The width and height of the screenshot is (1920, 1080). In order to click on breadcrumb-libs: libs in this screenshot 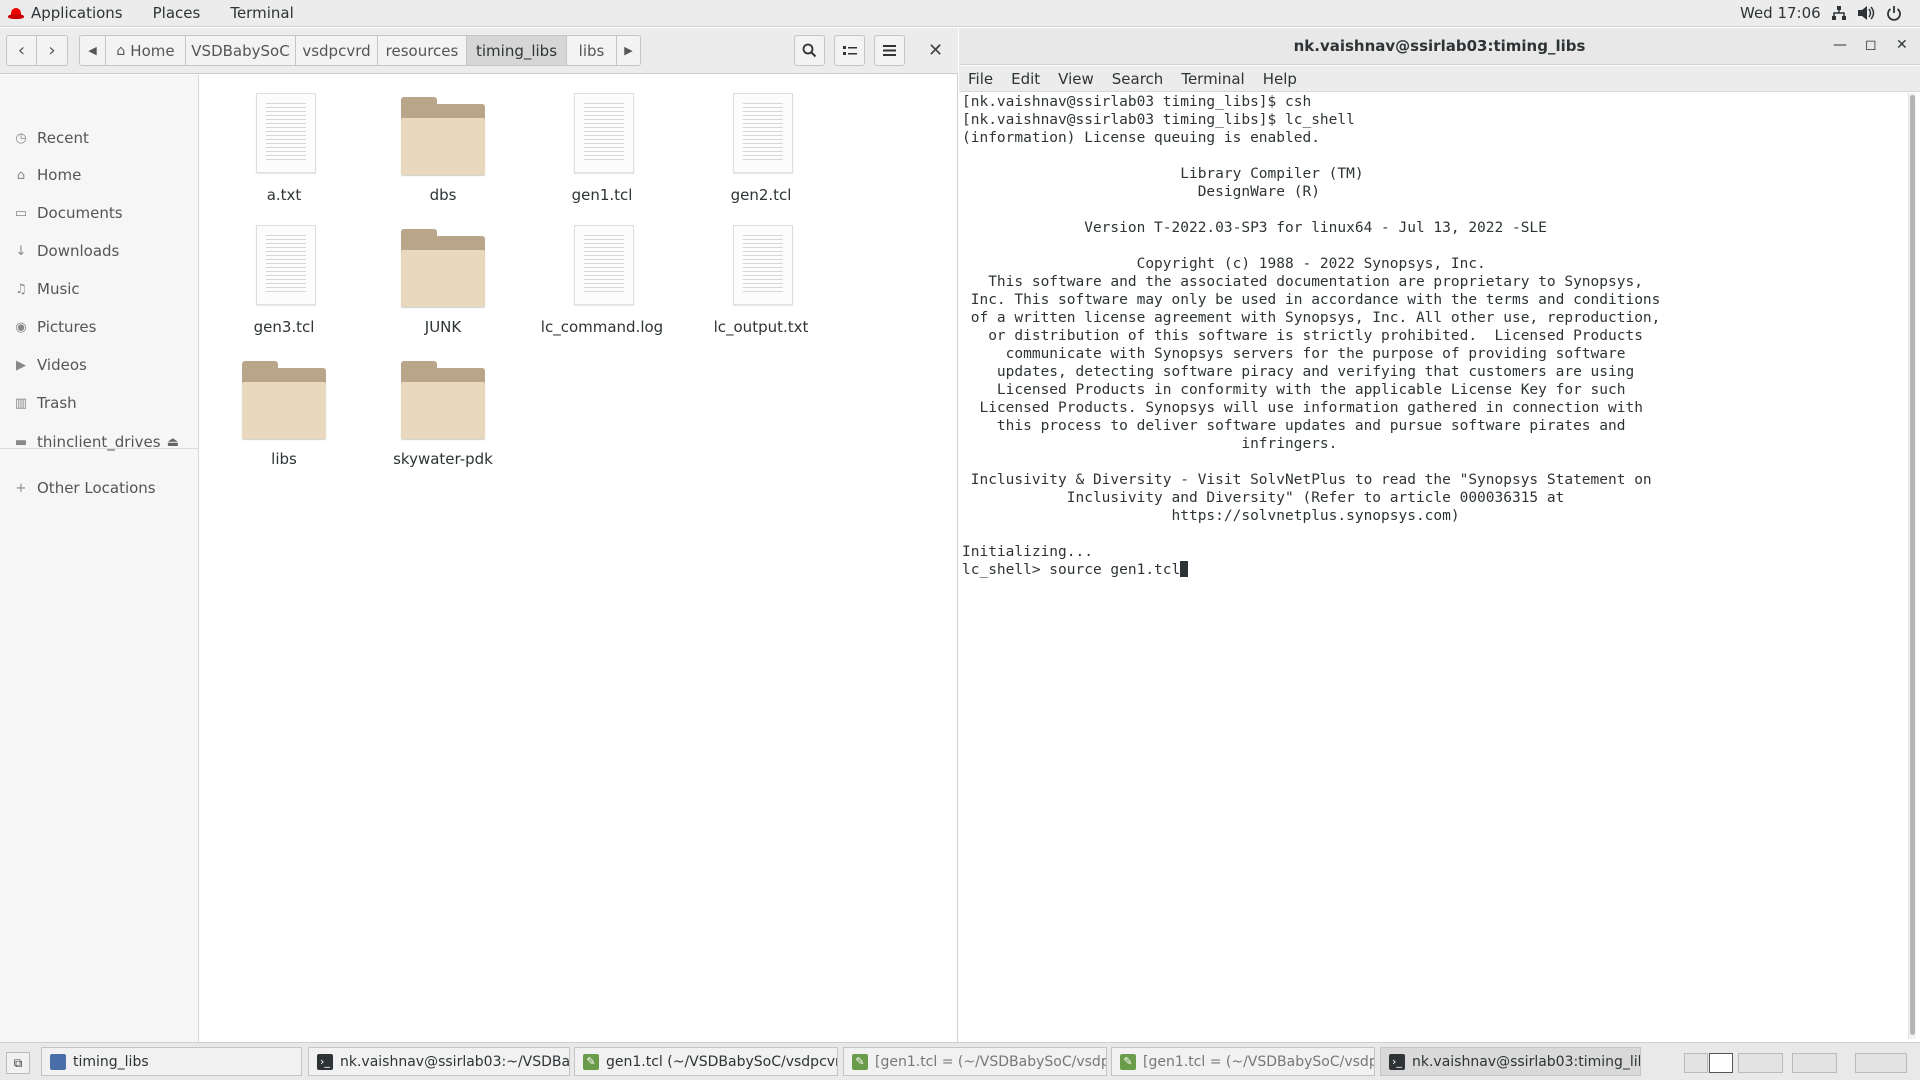, I will do `click(592, 50)`.